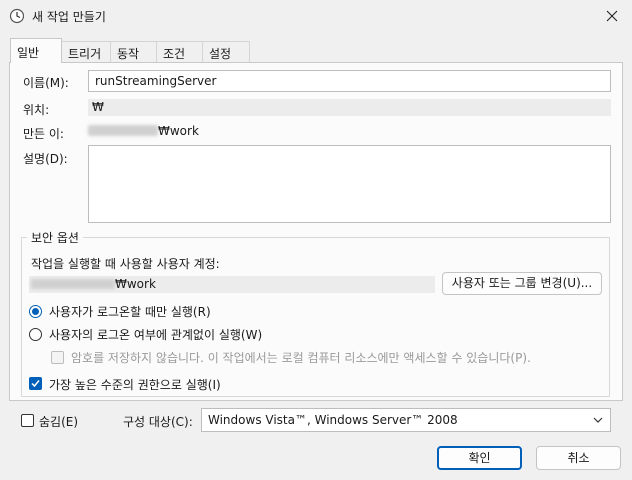 The image size is (632, 480). What do you see at coordinates (179, 51) in the screenshot?
I see `tab-conditions: 조건` at bounding box center [179, 51].